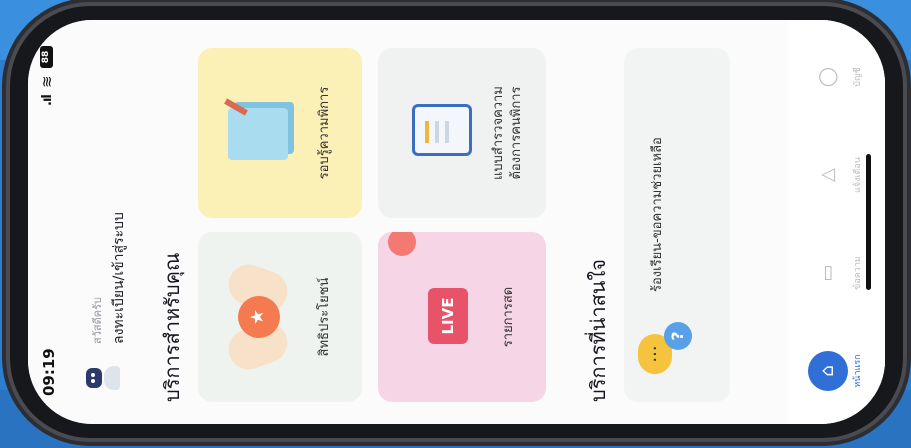 Image resolution: width=911 pixels, height=448 pixels. Describe the element at coordinates (827, 77) in the screenshot. I see `profile-icon: ◯` at that location.